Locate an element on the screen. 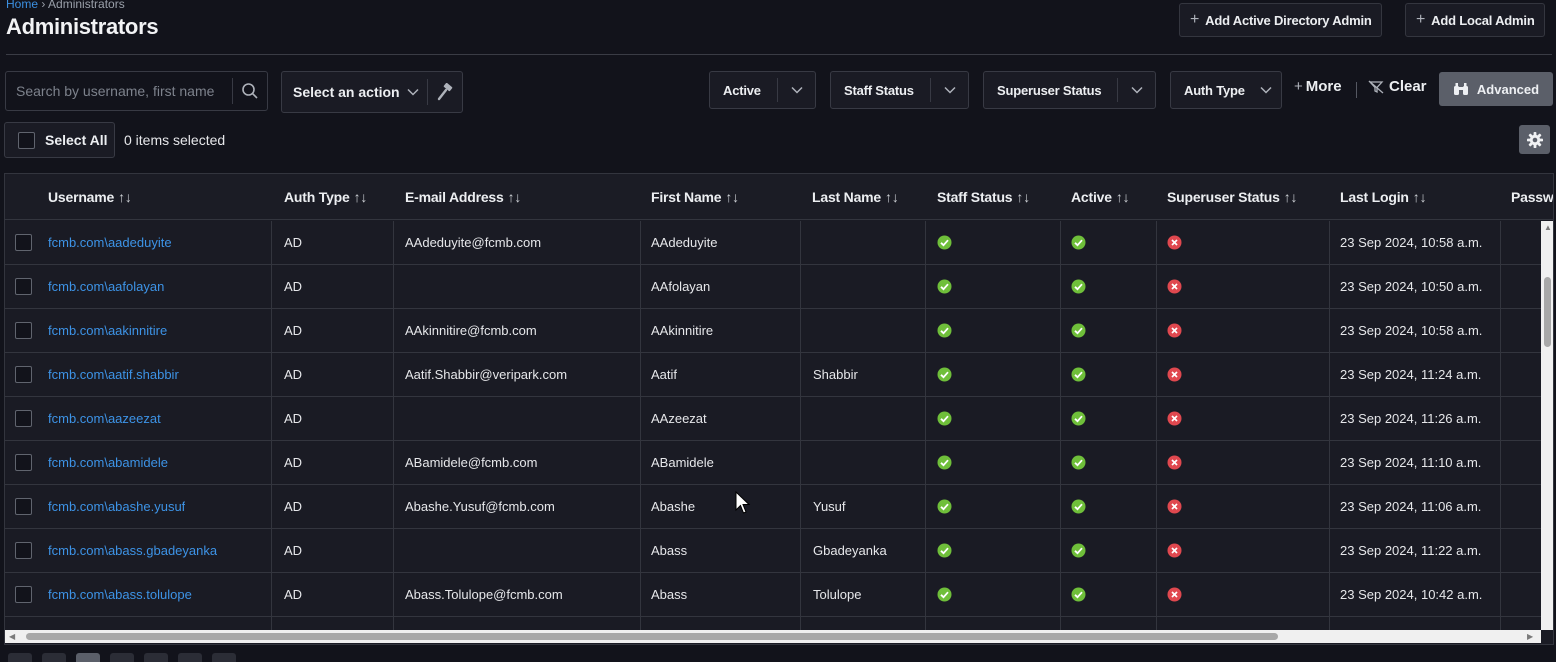  column-first-name: First Name ↑↓ is located at coordinates (695, 197).